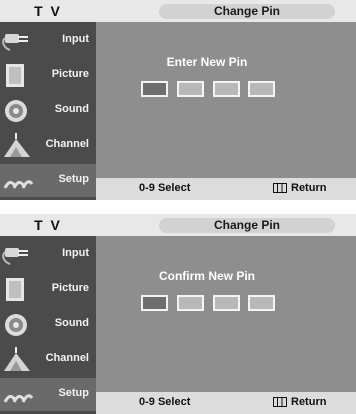  Describe the element at coordinates (207, 62) in the screenshot. I see `pin-prompt: Enter New Pin` at that location.